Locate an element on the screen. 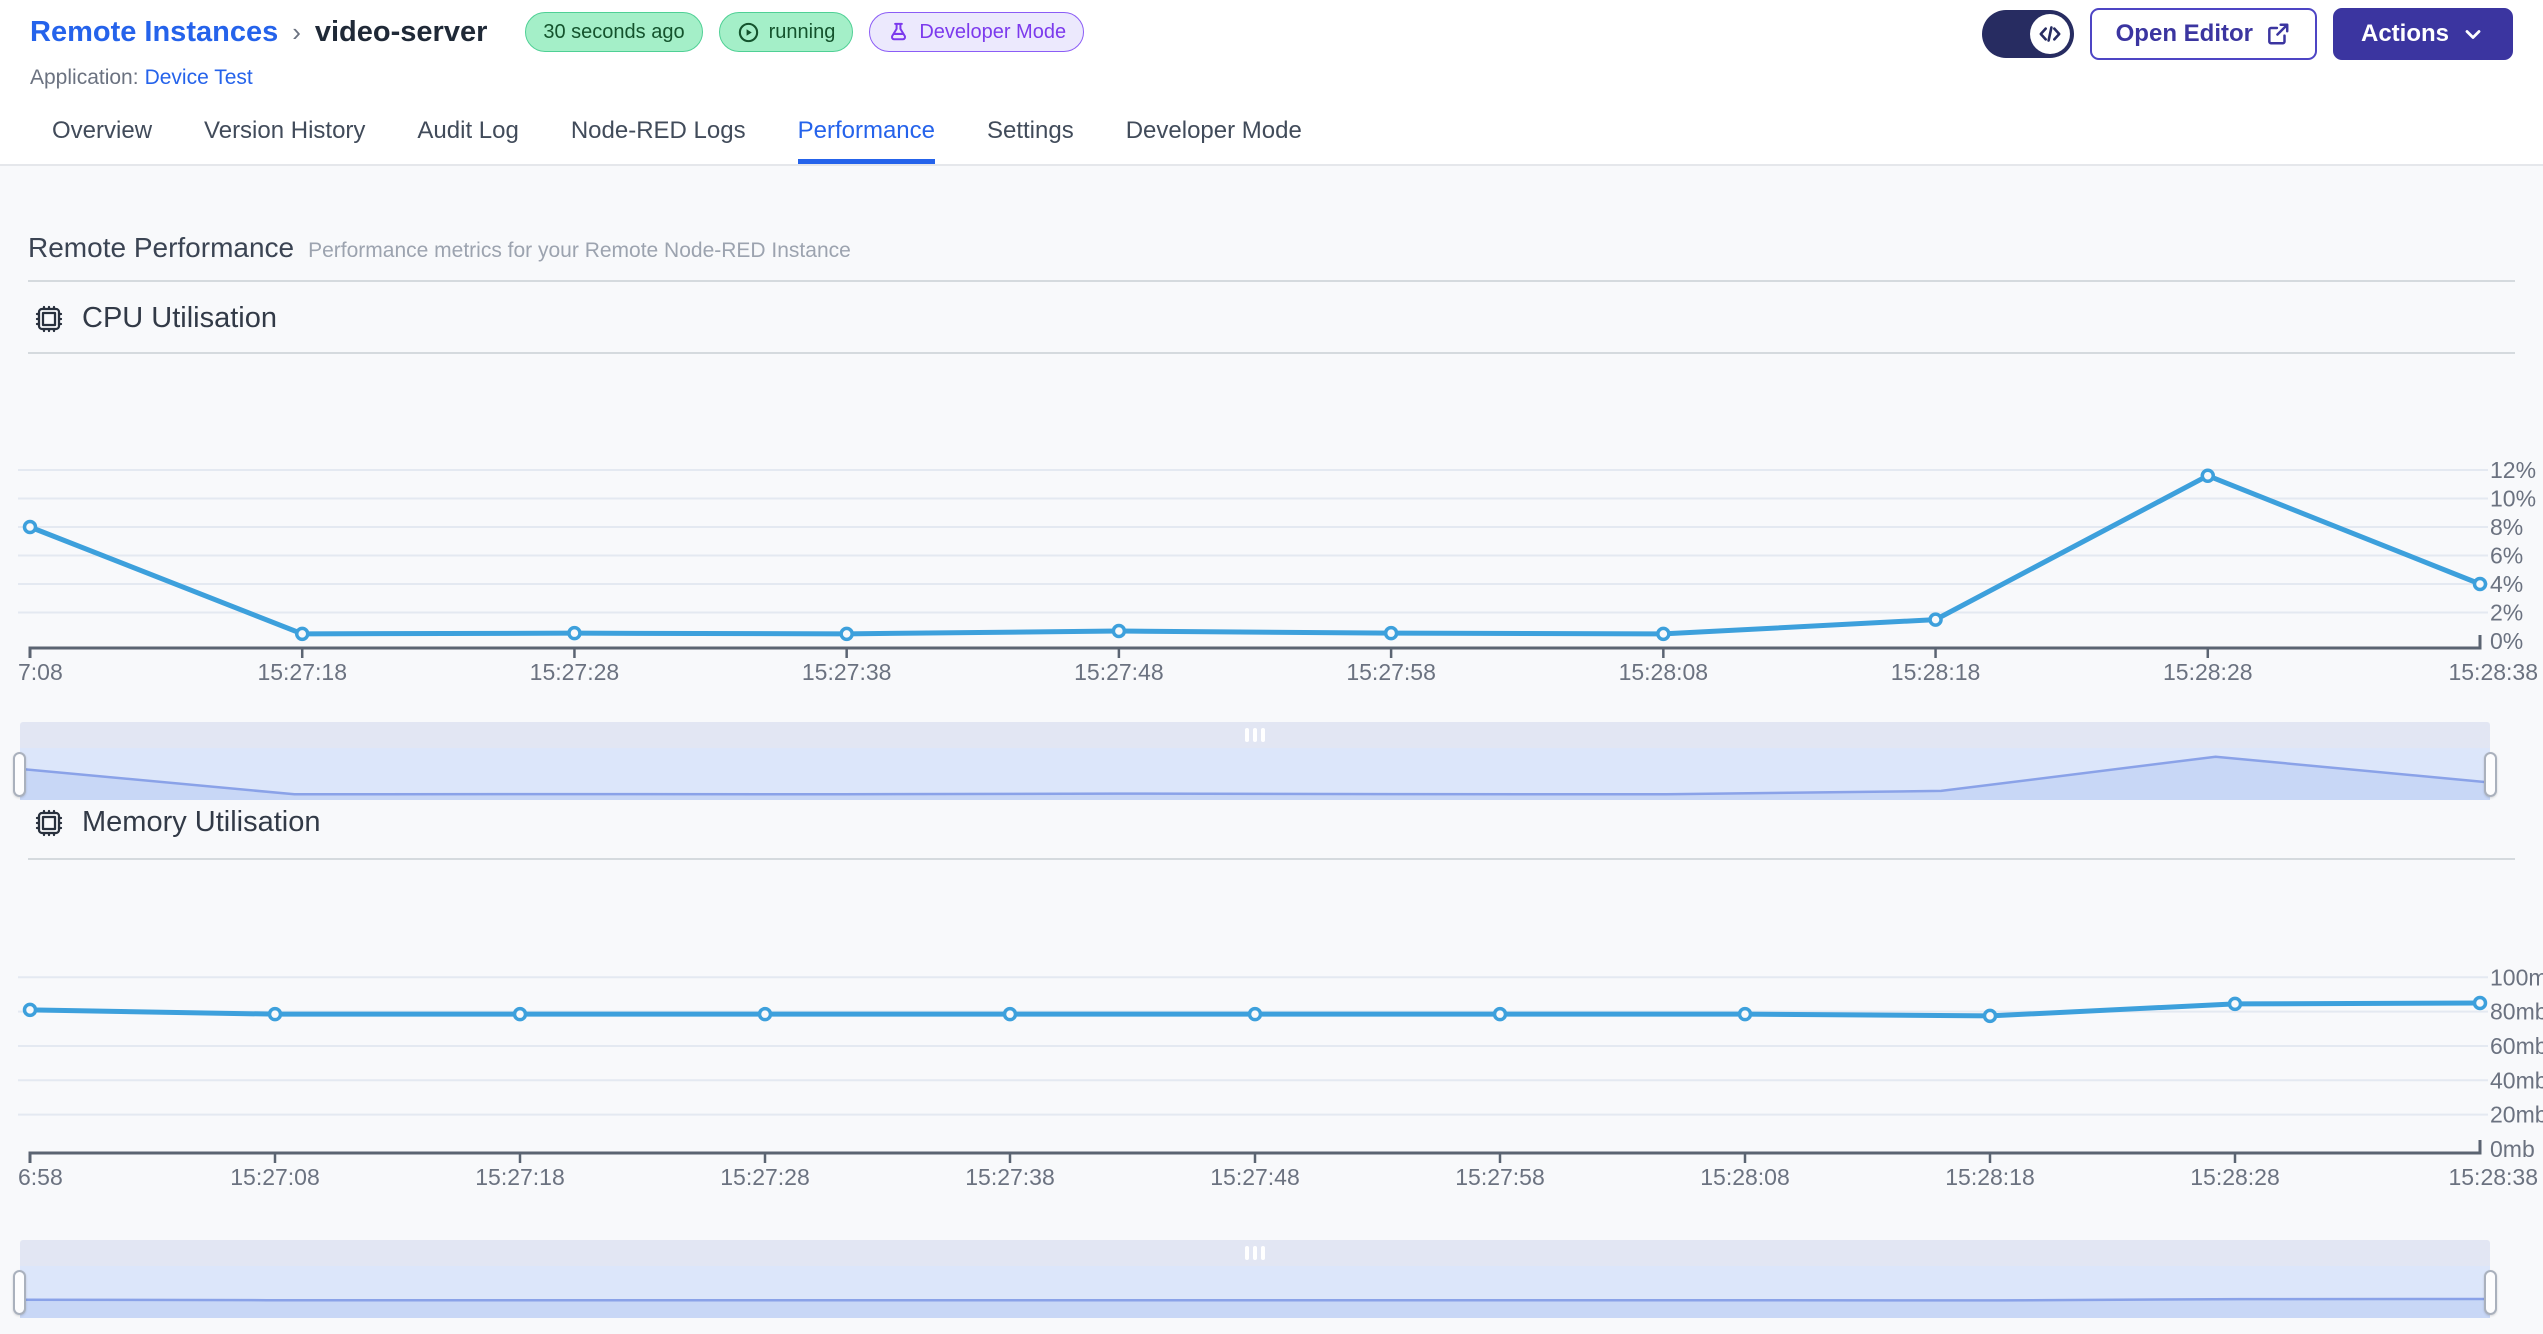  cpu-range-slider is located at coordinates (1255, 761).